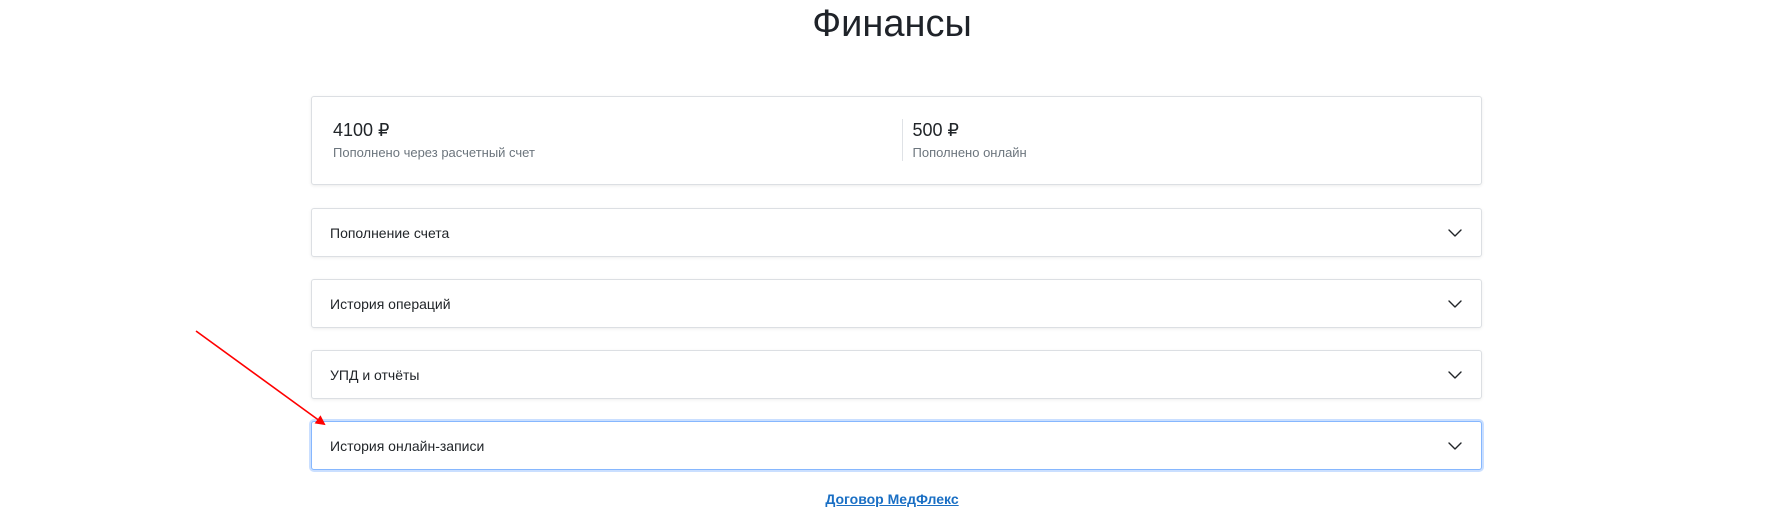 Image resolution: width=1784 pixels, height=519 pixels. Describe the element at coordinates (896, 303) in the screenshot. I see `accordion-operations-history: История операций` at that location.